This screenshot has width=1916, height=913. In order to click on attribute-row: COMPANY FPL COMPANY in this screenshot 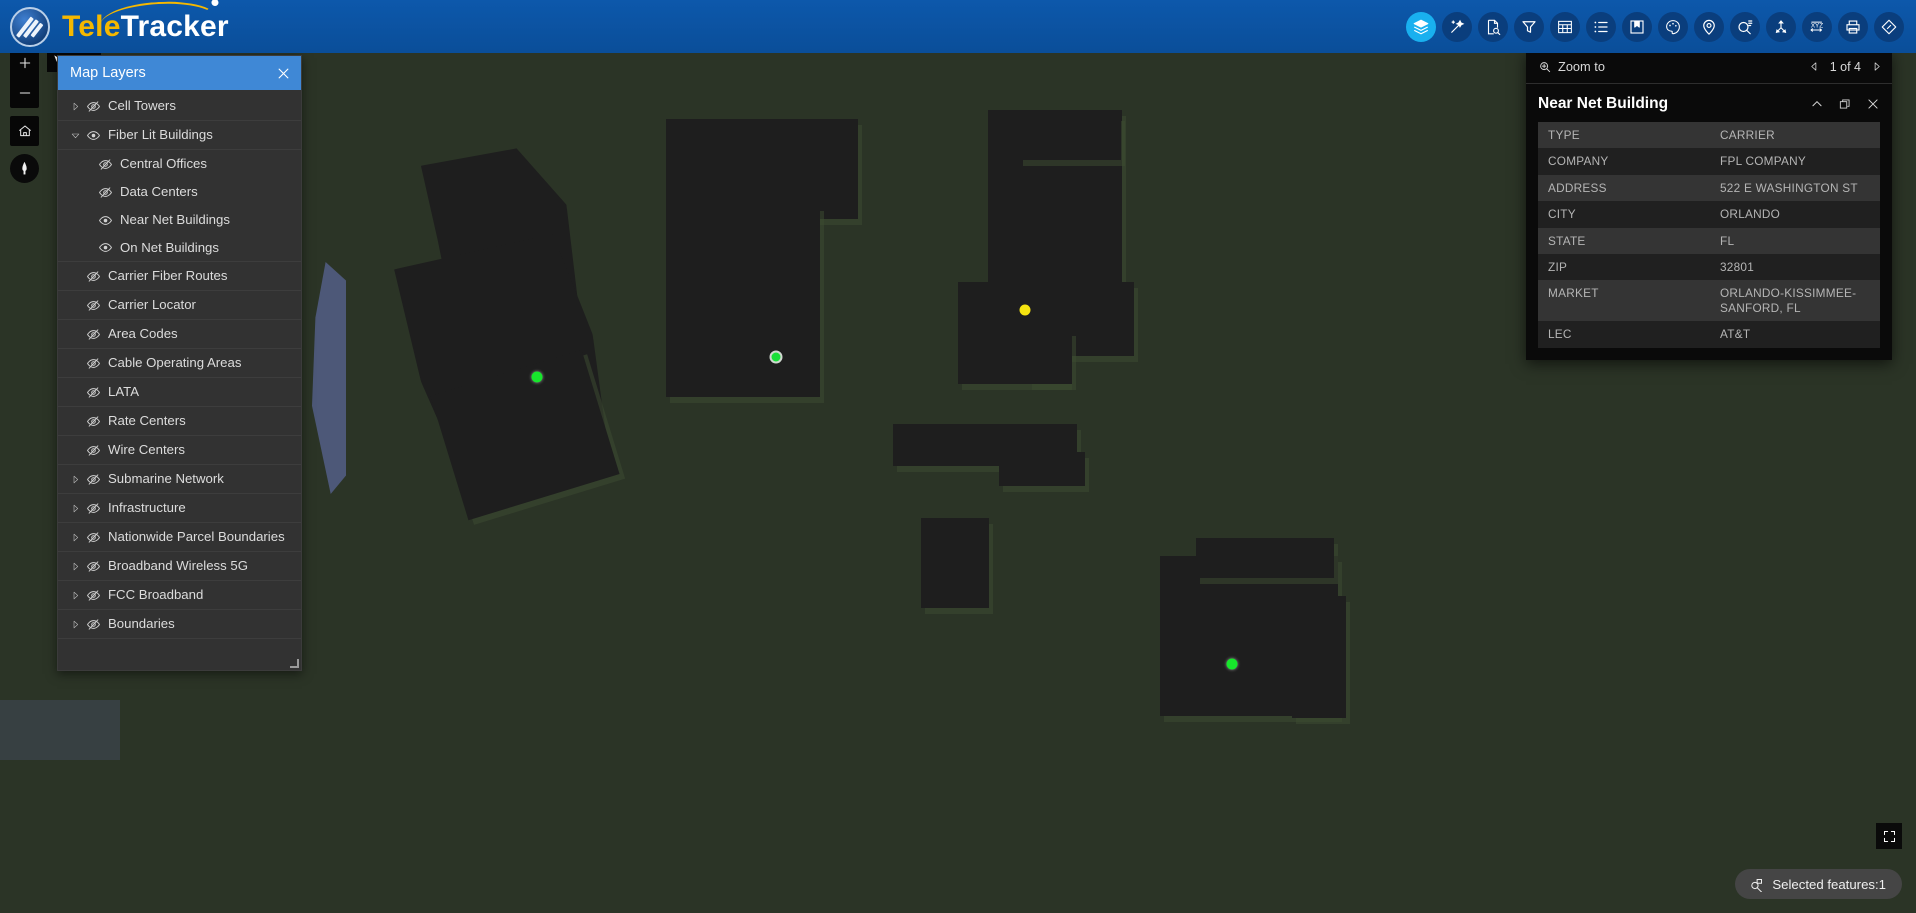, I will do `click(1709, 161)`.